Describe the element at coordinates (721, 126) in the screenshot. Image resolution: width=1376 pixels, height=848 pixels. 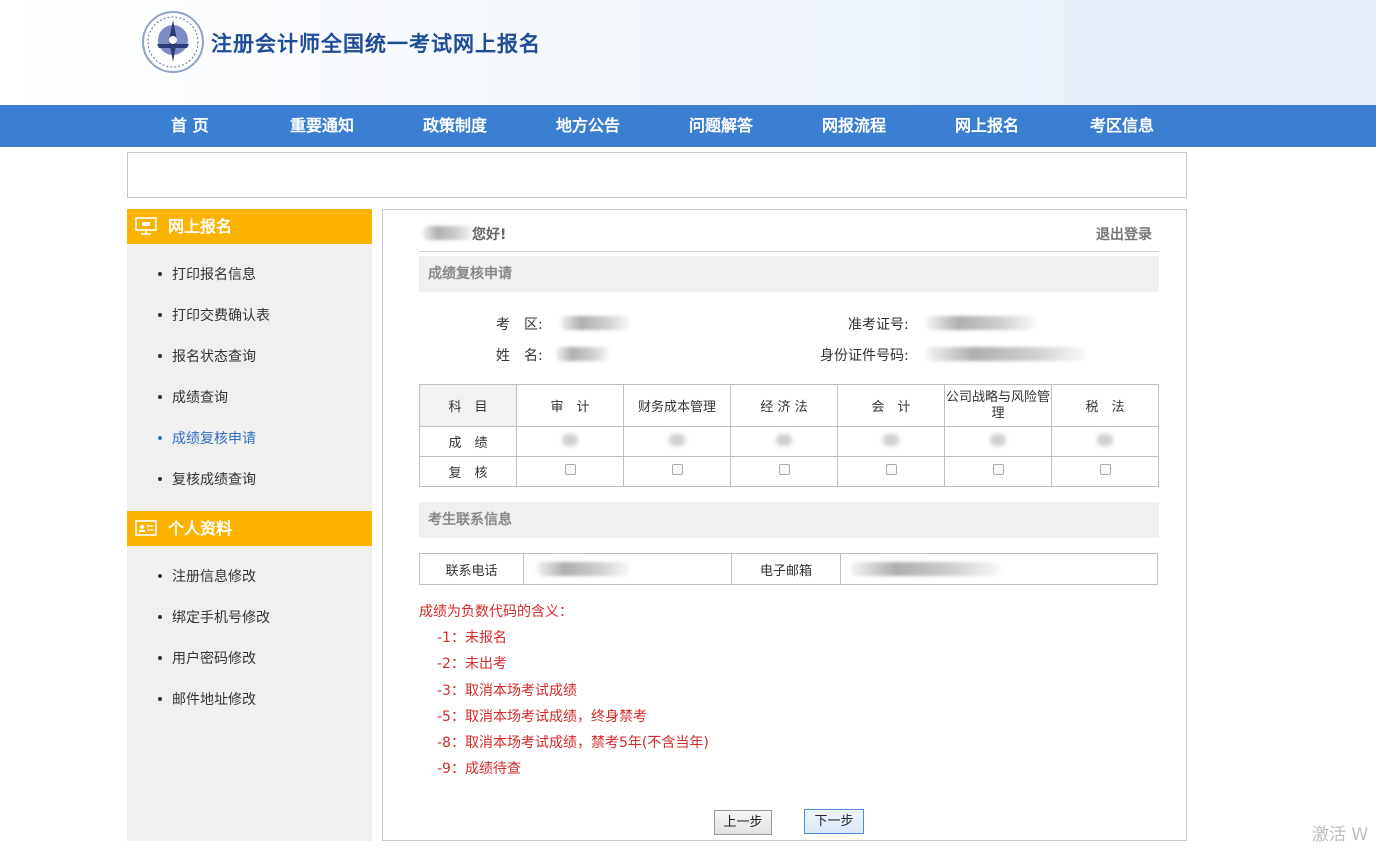
I see `nav-faq: 问题解答` at that location.